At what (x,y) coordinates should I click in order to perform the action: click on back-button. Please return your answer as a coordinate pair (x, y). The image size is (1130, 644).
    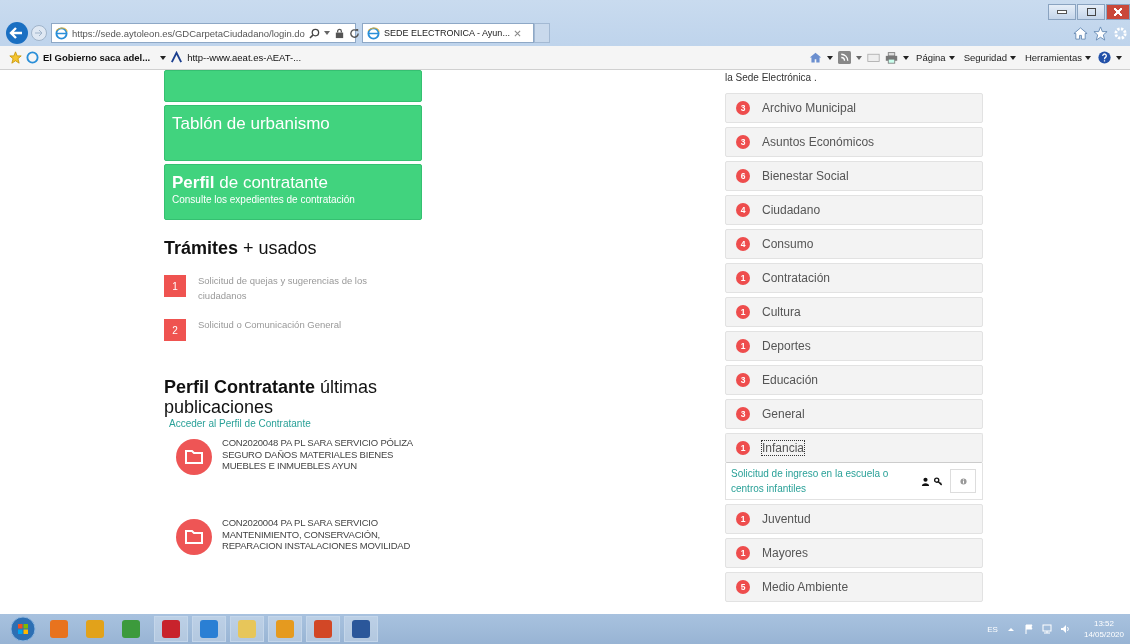
    Looking at the image, I should click on (17, 33).